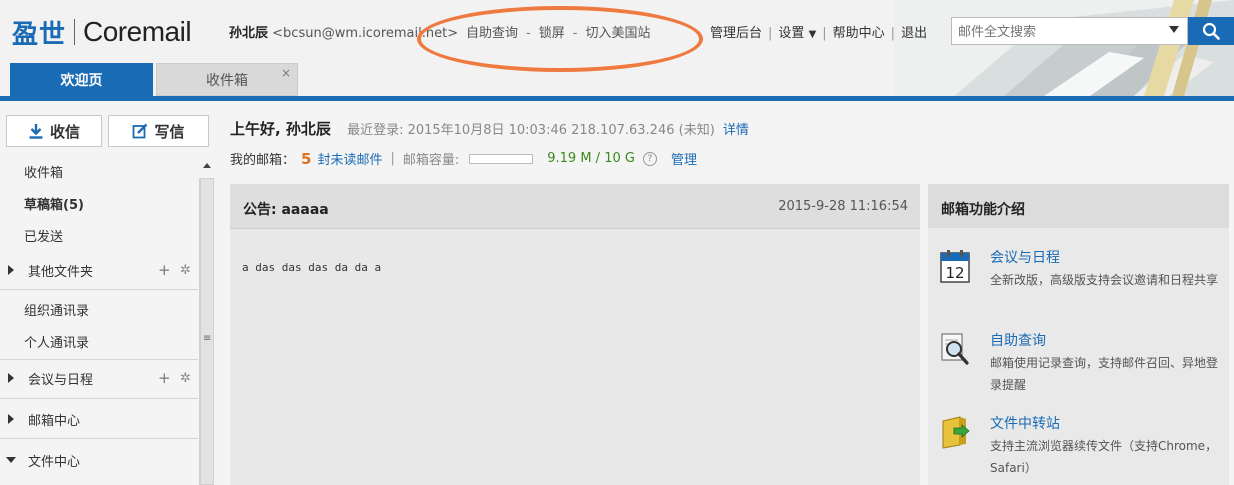  Describe the element at coordinates (61, 272) in the screenshot. I see `sidebar-item-label: 其他文件夹` at that location.